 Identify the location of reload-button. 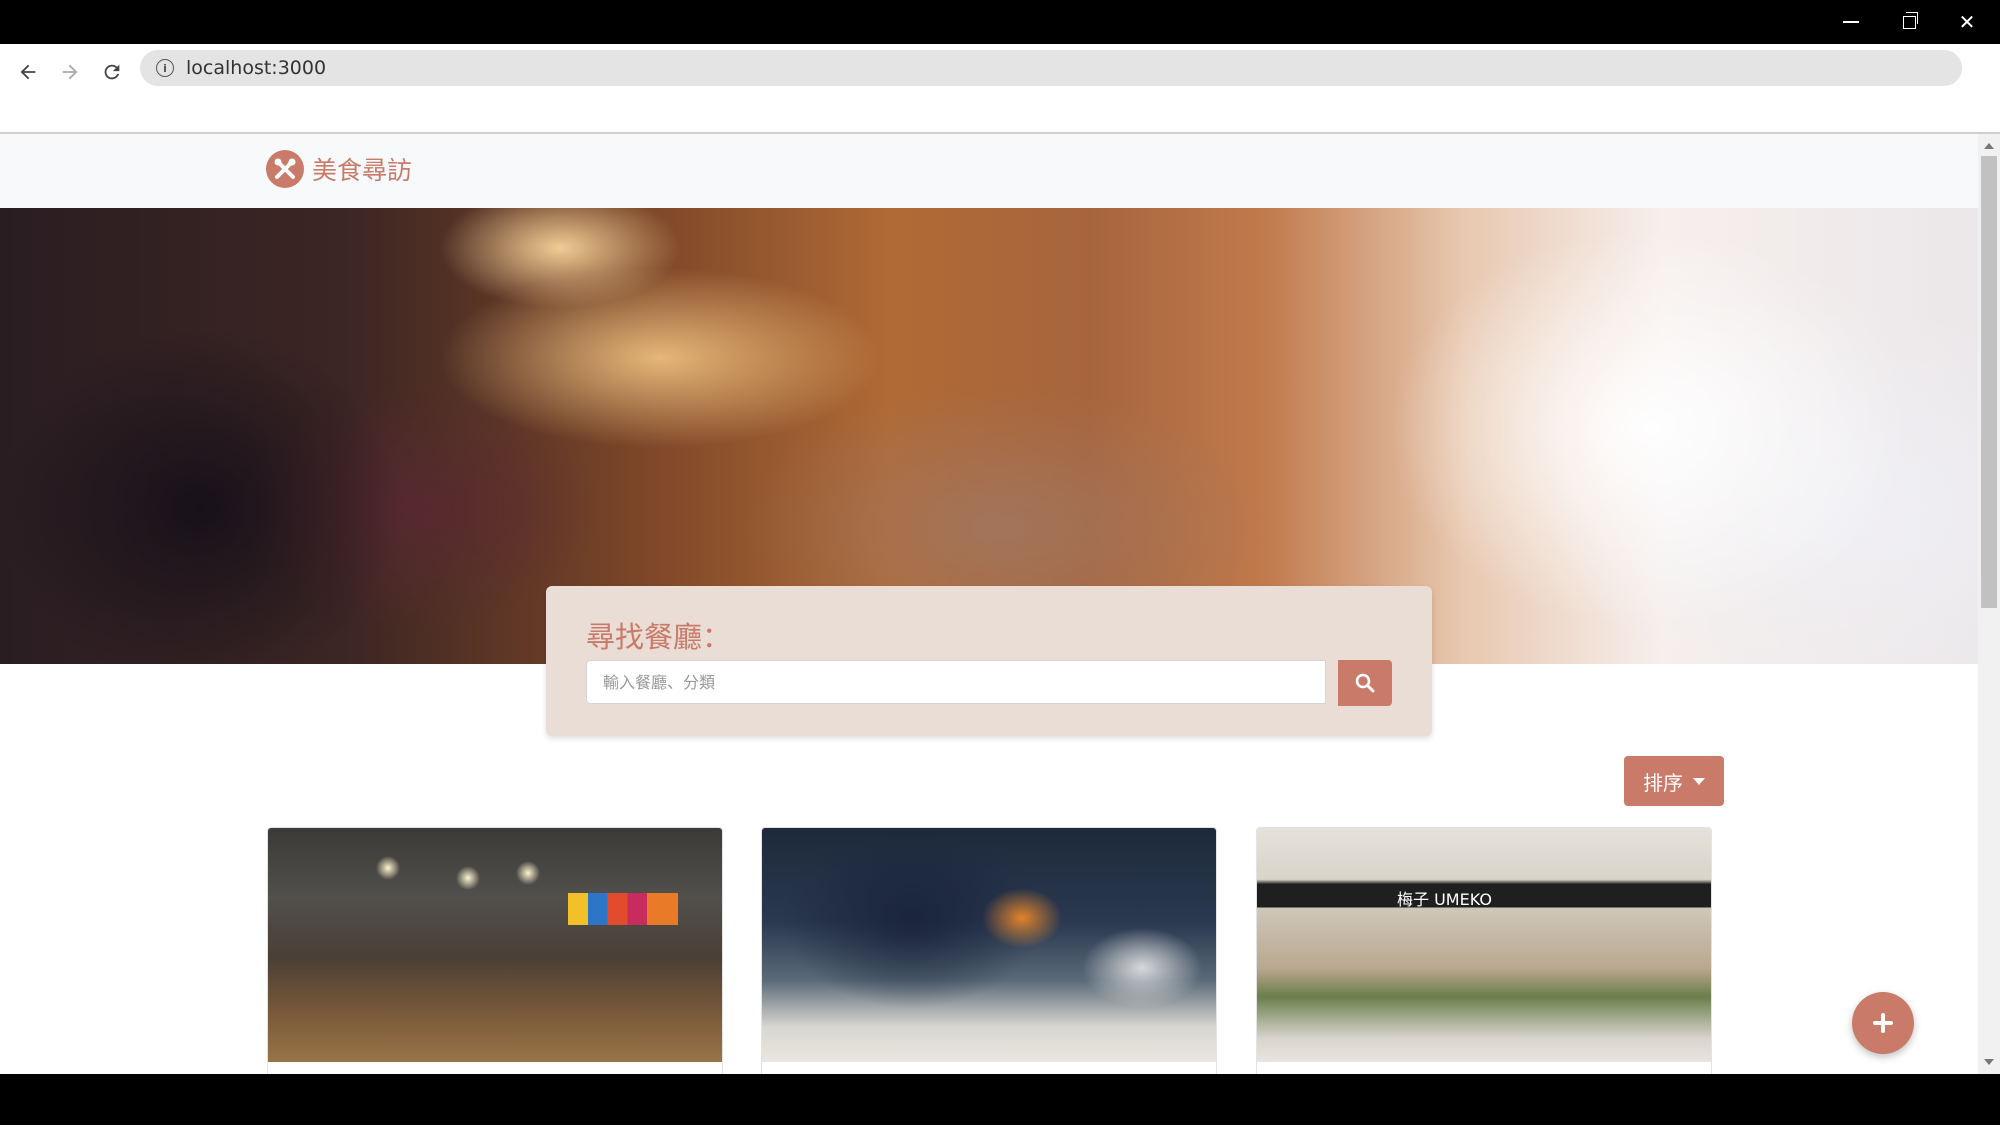
(112, 72).